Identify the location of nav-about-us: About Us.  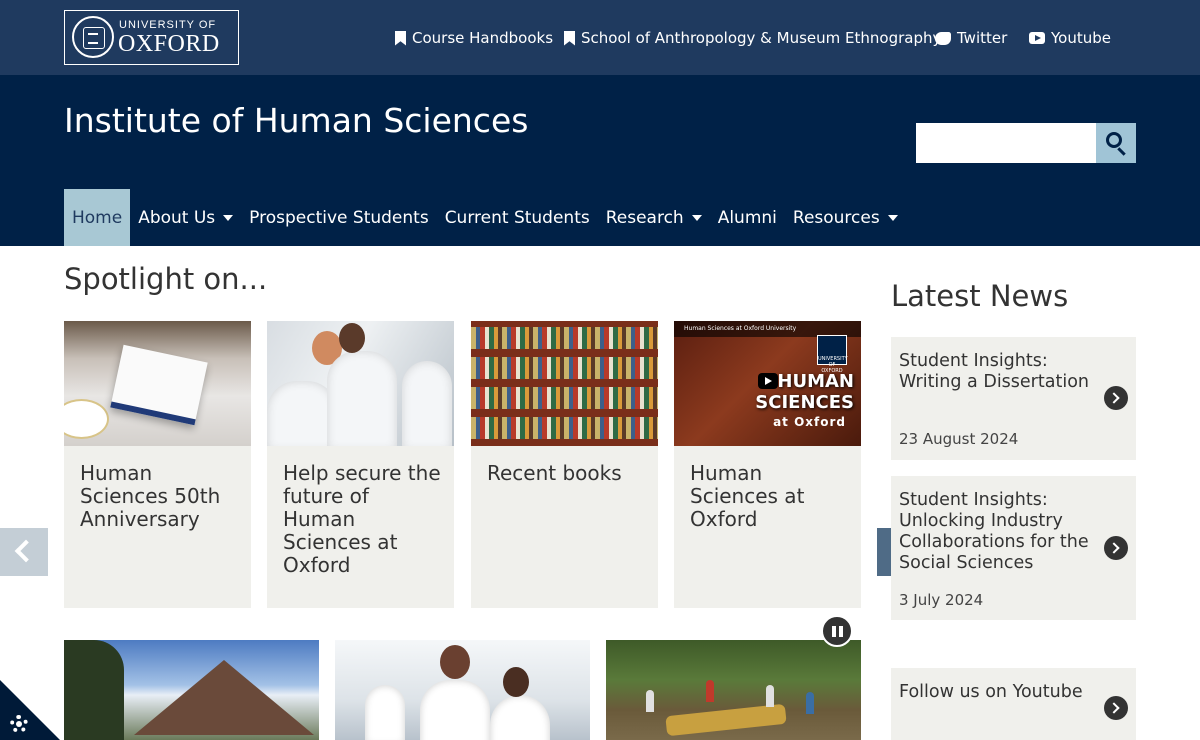
(185, 217).